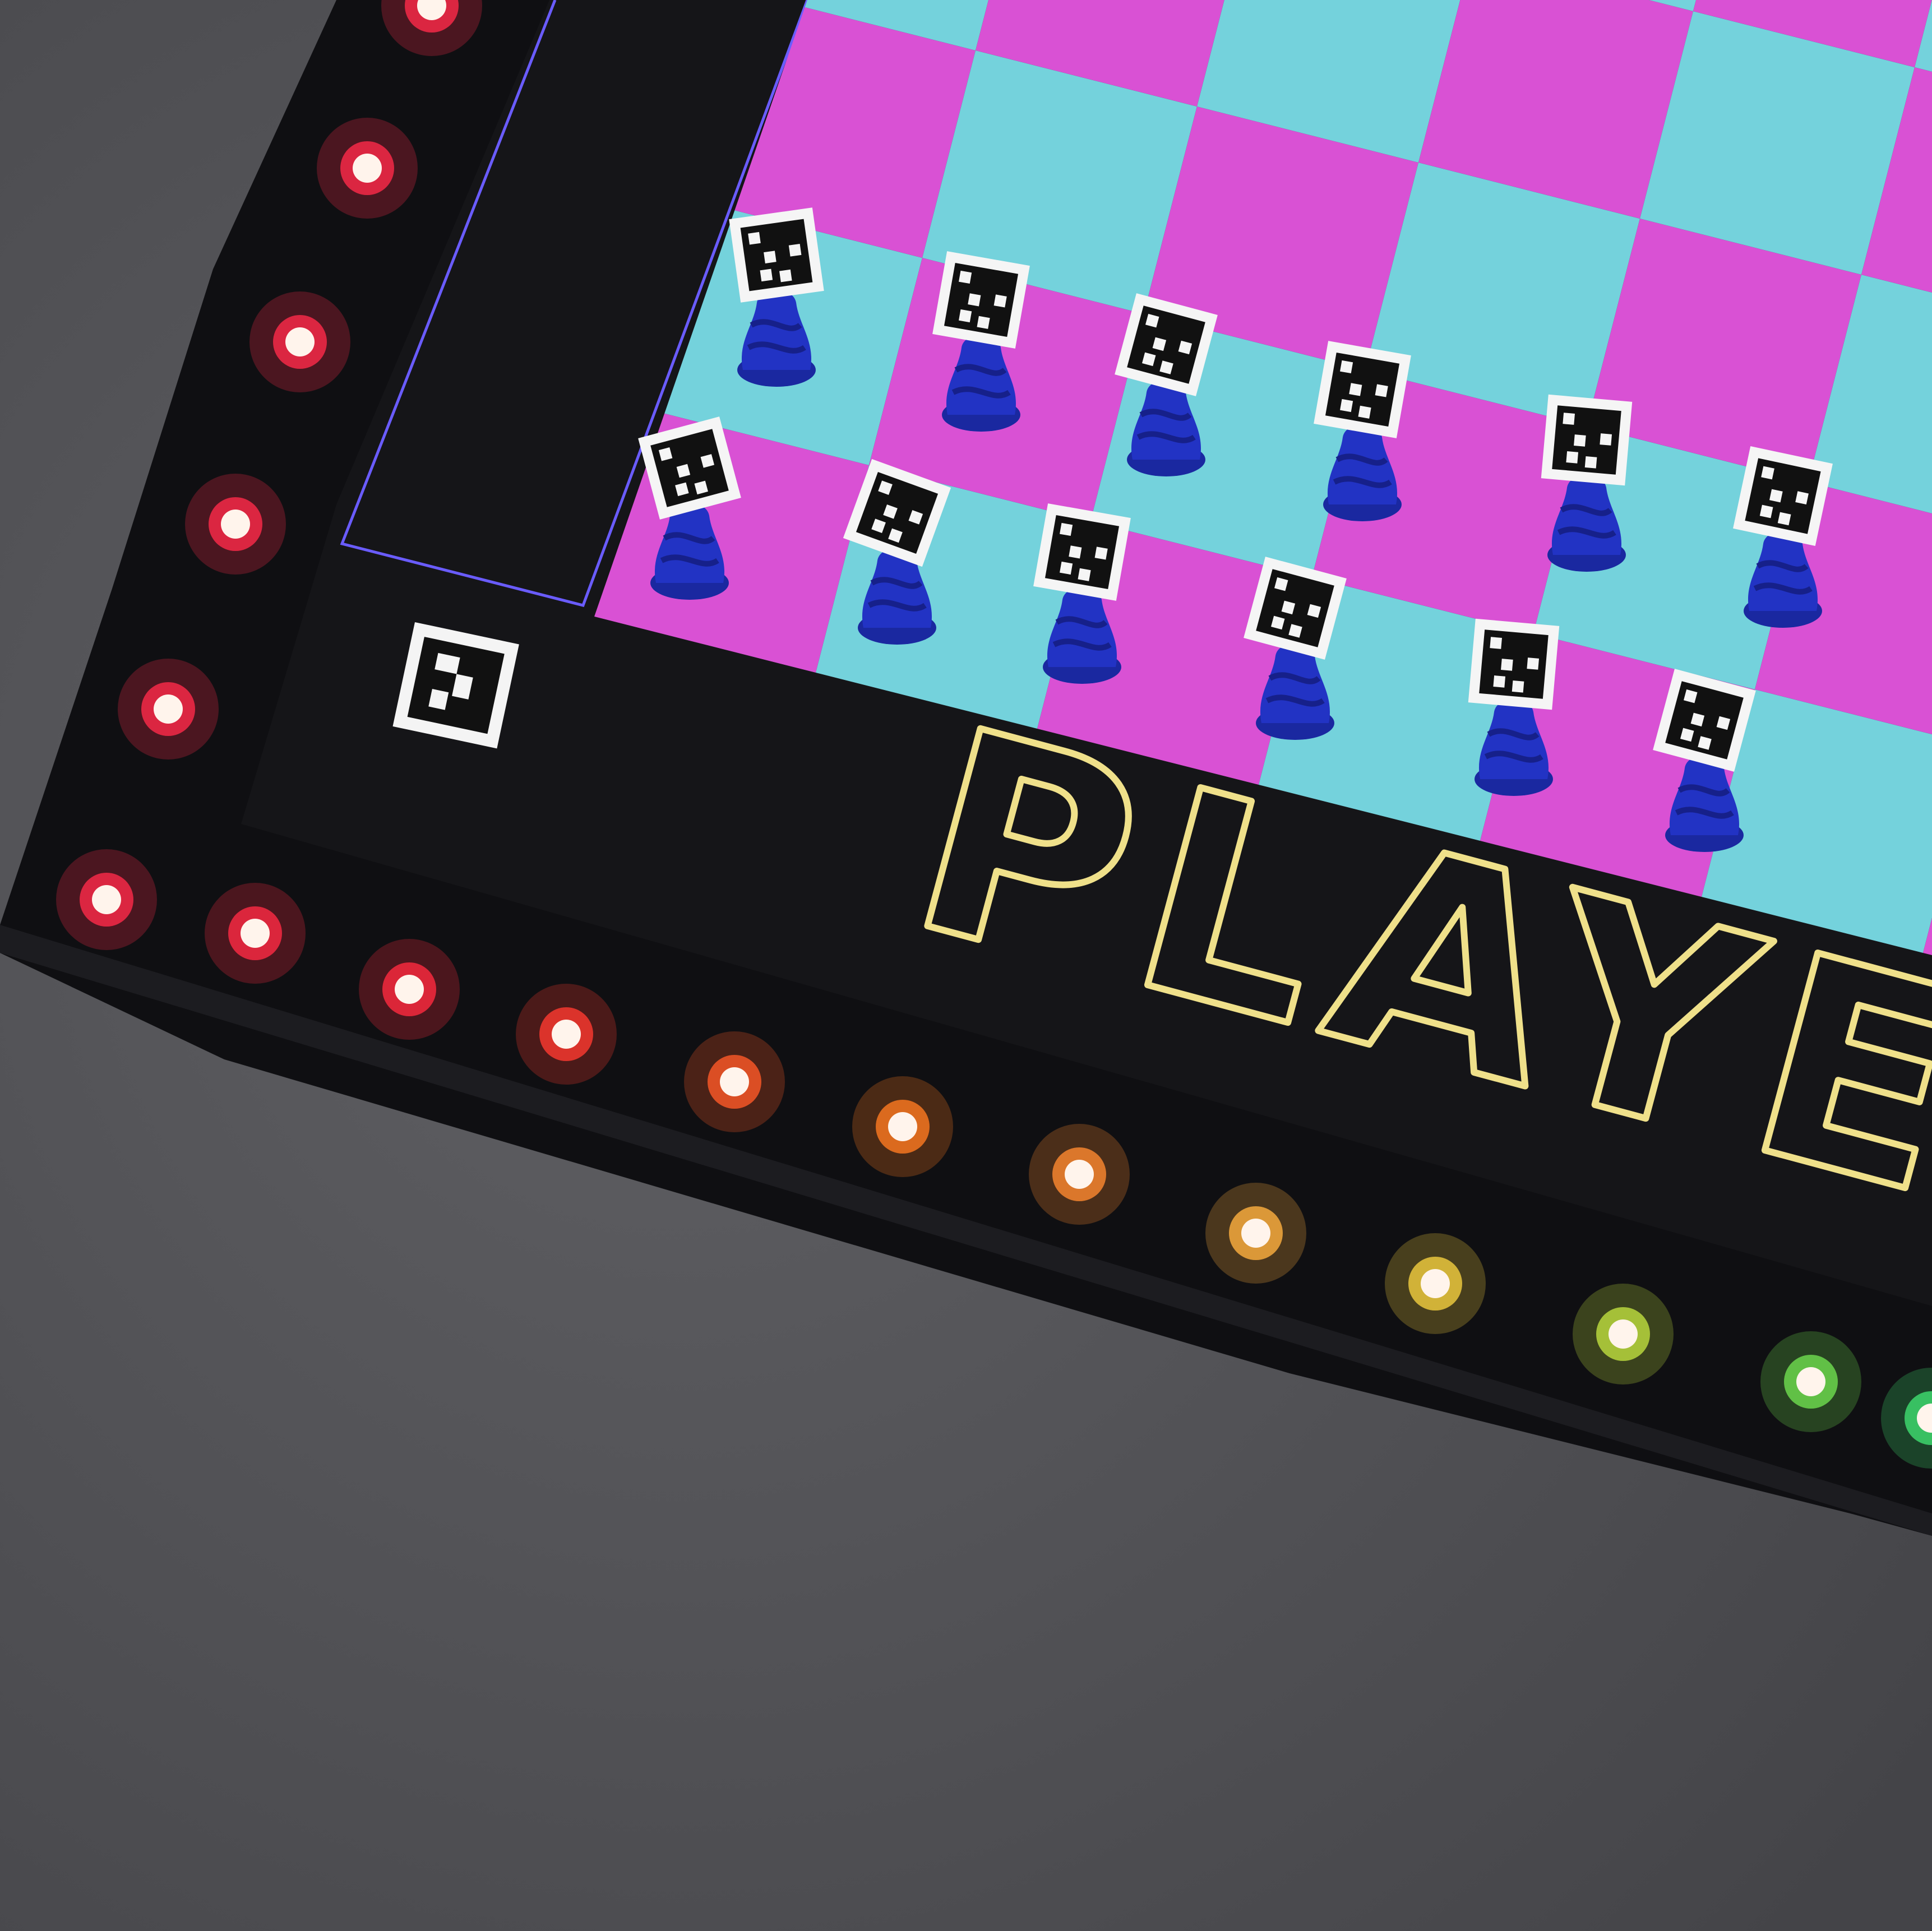  Describe the element at coordinates (455, 685) in the screenshot. I see `fiducial-marker` at that location.